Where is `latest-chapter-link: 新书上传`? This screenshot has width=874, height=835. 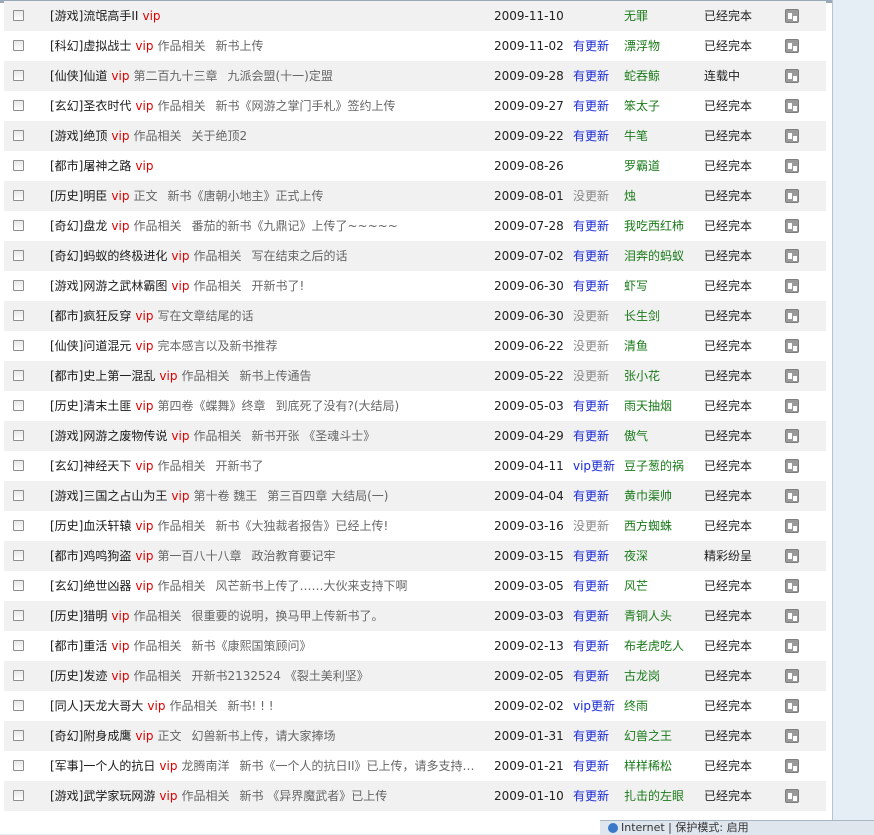 latest-chapter-link: 新书上传 is located at coordinates (239, 46).